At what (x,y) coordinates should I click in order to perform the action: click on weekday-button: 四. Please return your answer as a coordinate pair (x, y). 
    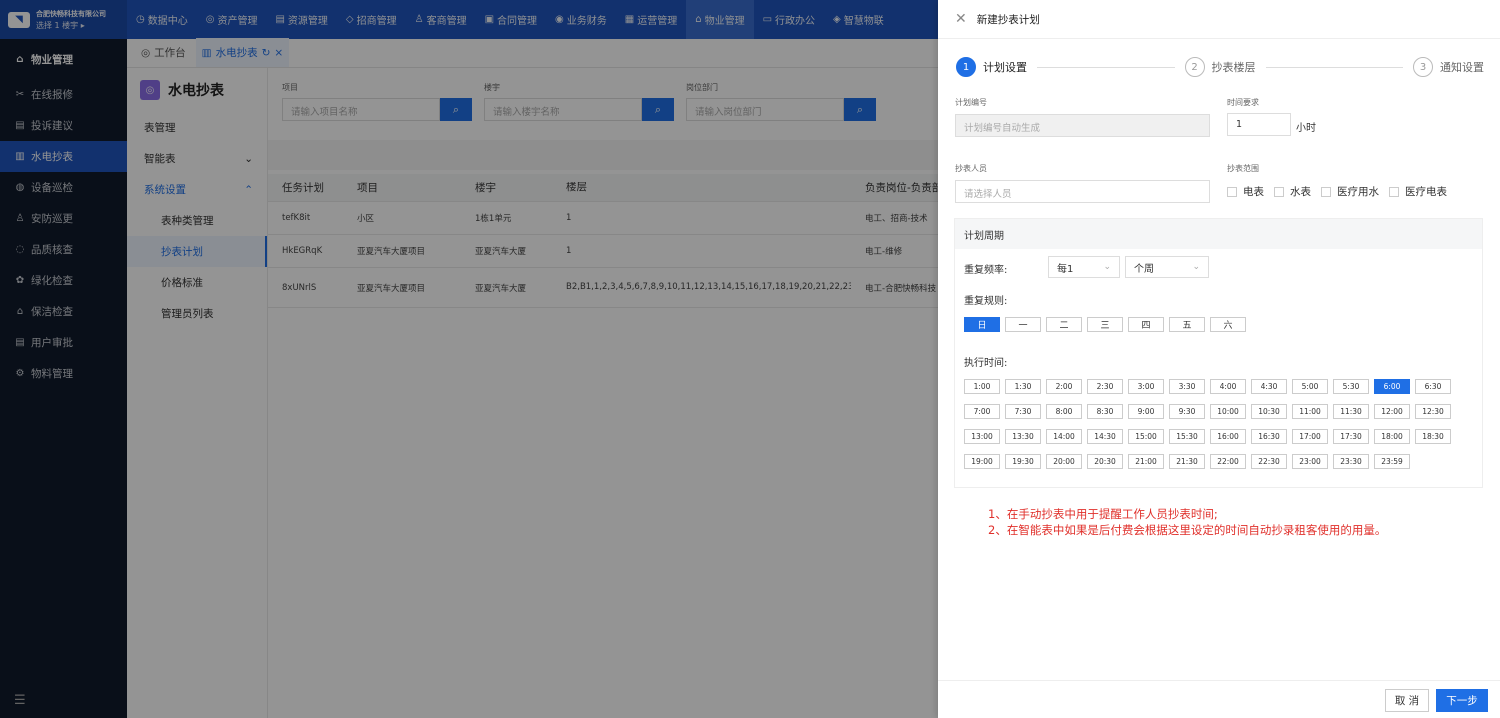
    Looking at the image, I should click on (1146, 324).